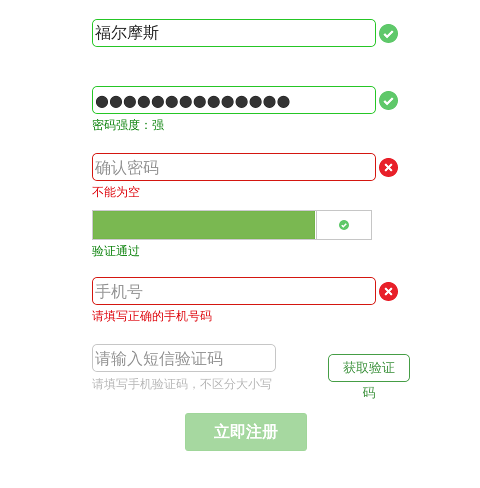  I want to click on error-text: 不能为空, so click(116, 192).